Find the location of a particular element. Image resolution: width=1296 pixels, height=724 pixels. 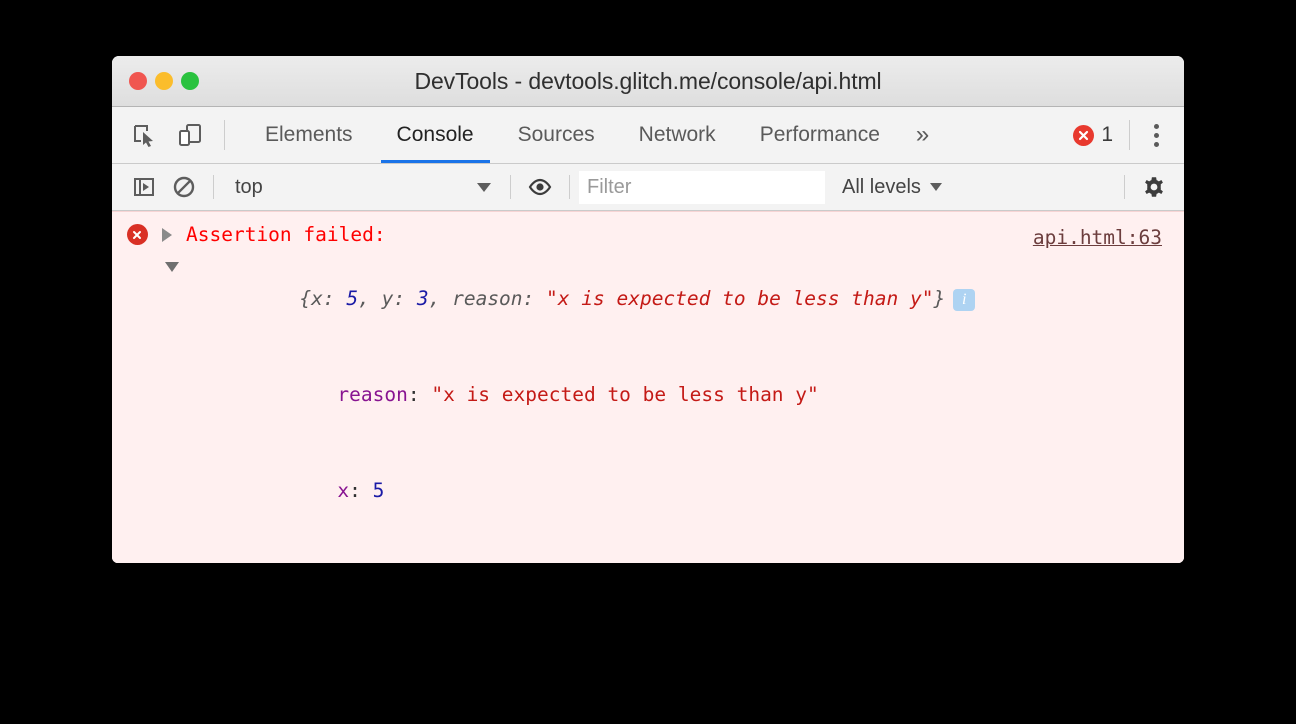

error-icon-cell is located at coordinates (137, 232).